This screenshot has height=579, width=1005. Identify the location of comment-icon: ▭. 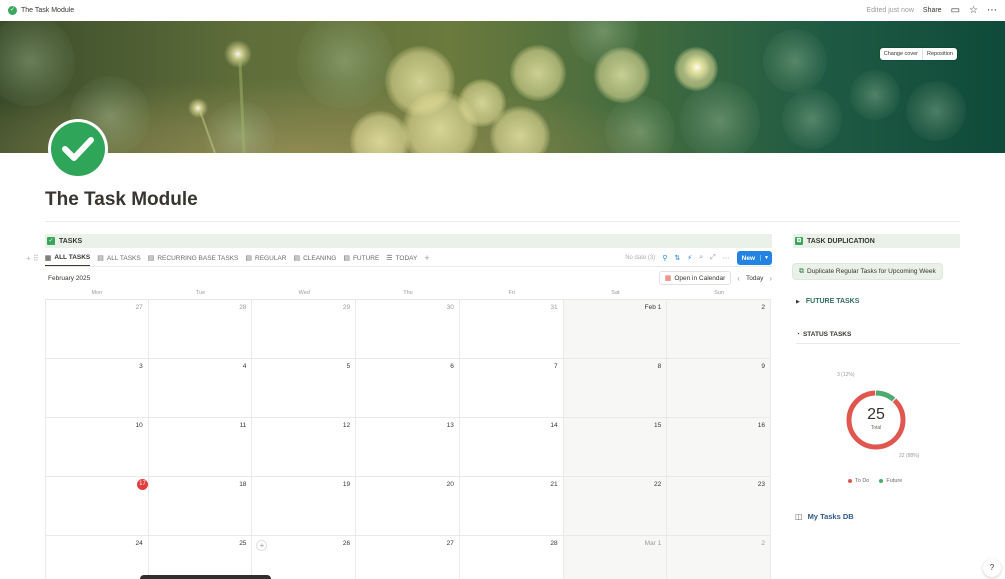
(955, 10).